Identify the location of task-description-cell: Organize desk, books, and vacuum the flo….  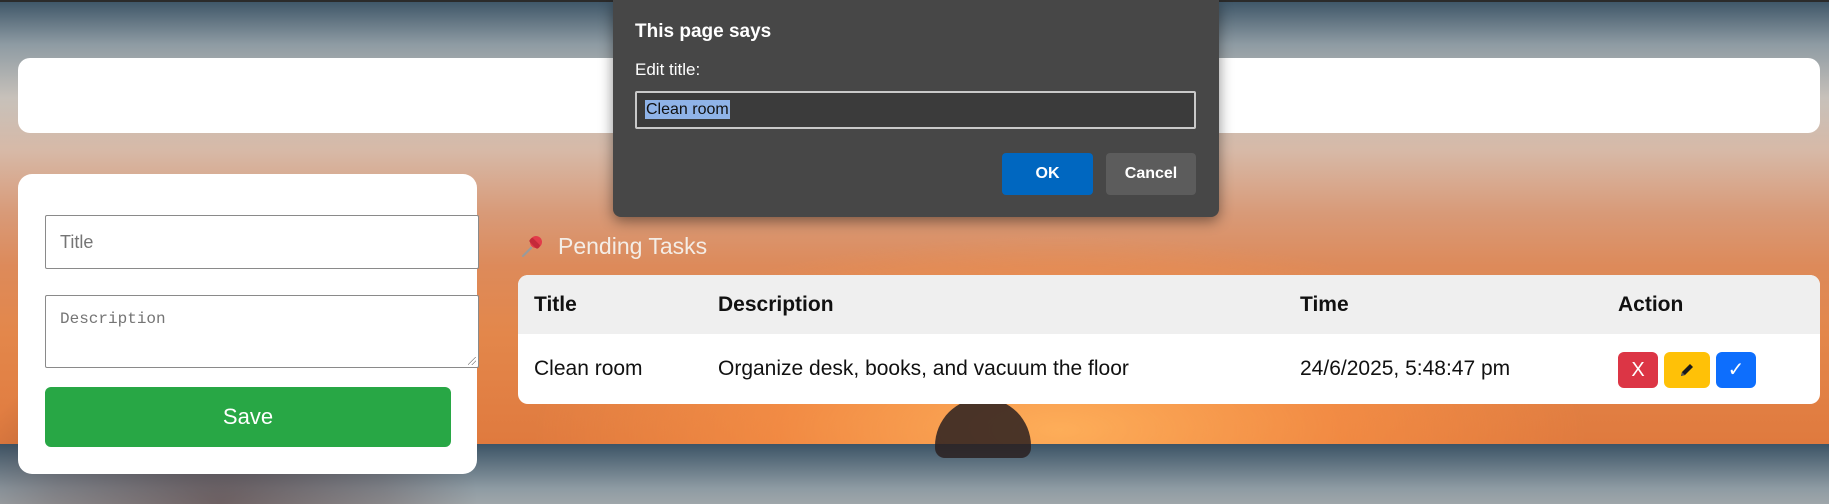
(923, 368).